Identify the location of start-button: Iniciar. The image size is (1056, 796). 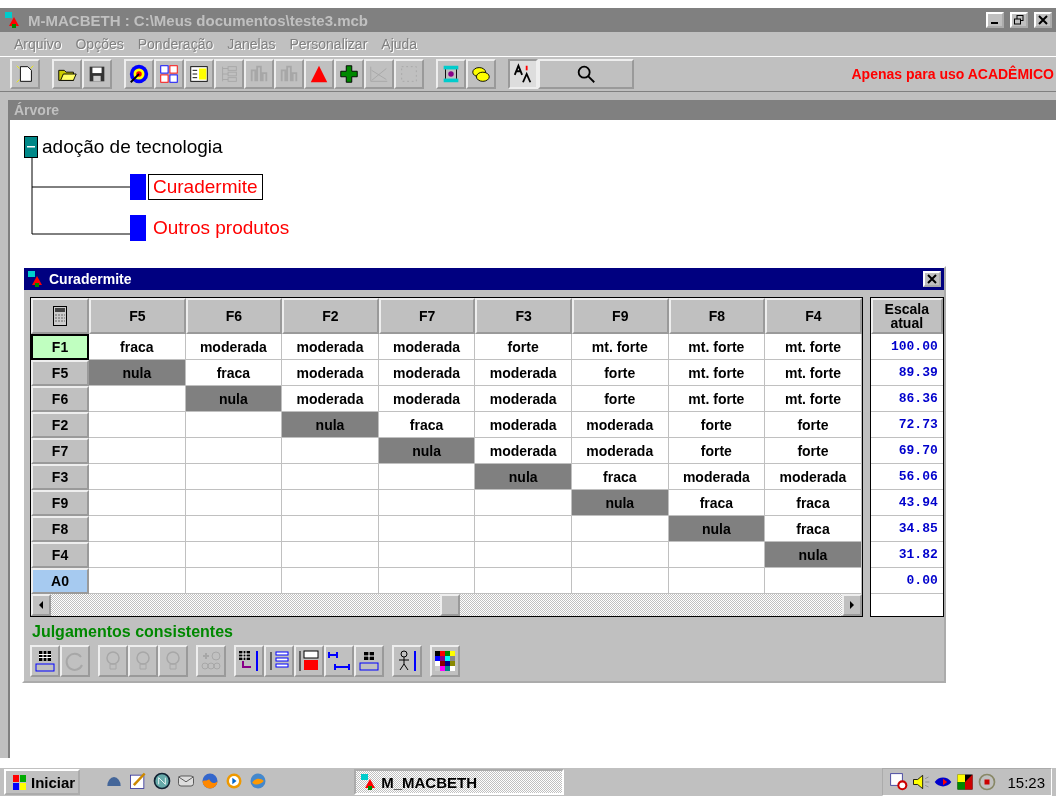
(42, 782).